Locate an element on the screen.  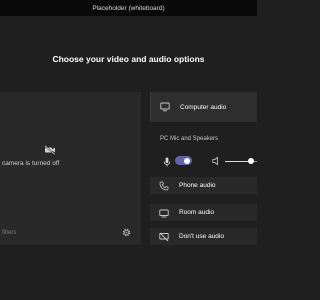
phone-audio-option: Phone audio is located at coordinates (203, 185).